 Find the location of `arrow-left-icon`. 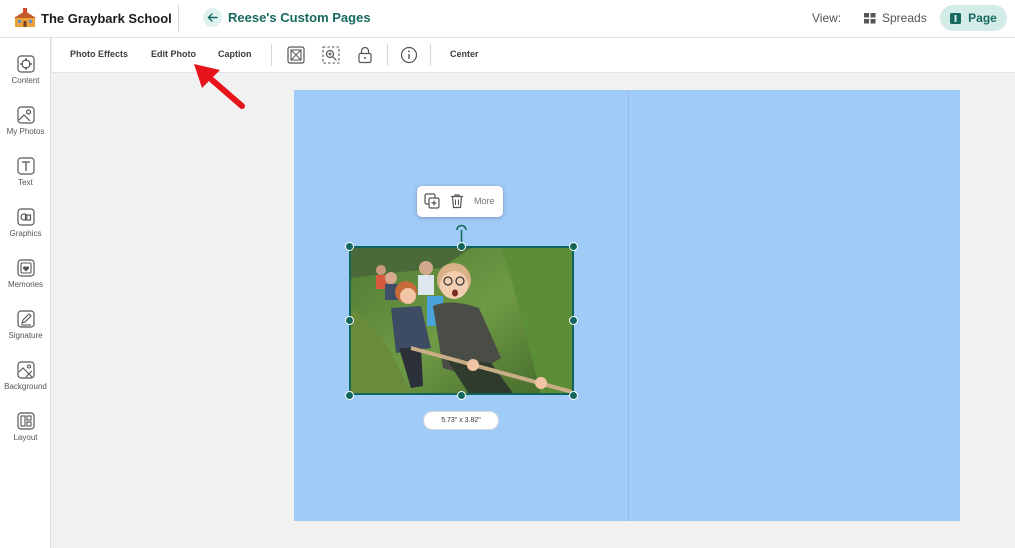

arrow-left-icon is located at coordinates (212, 17).